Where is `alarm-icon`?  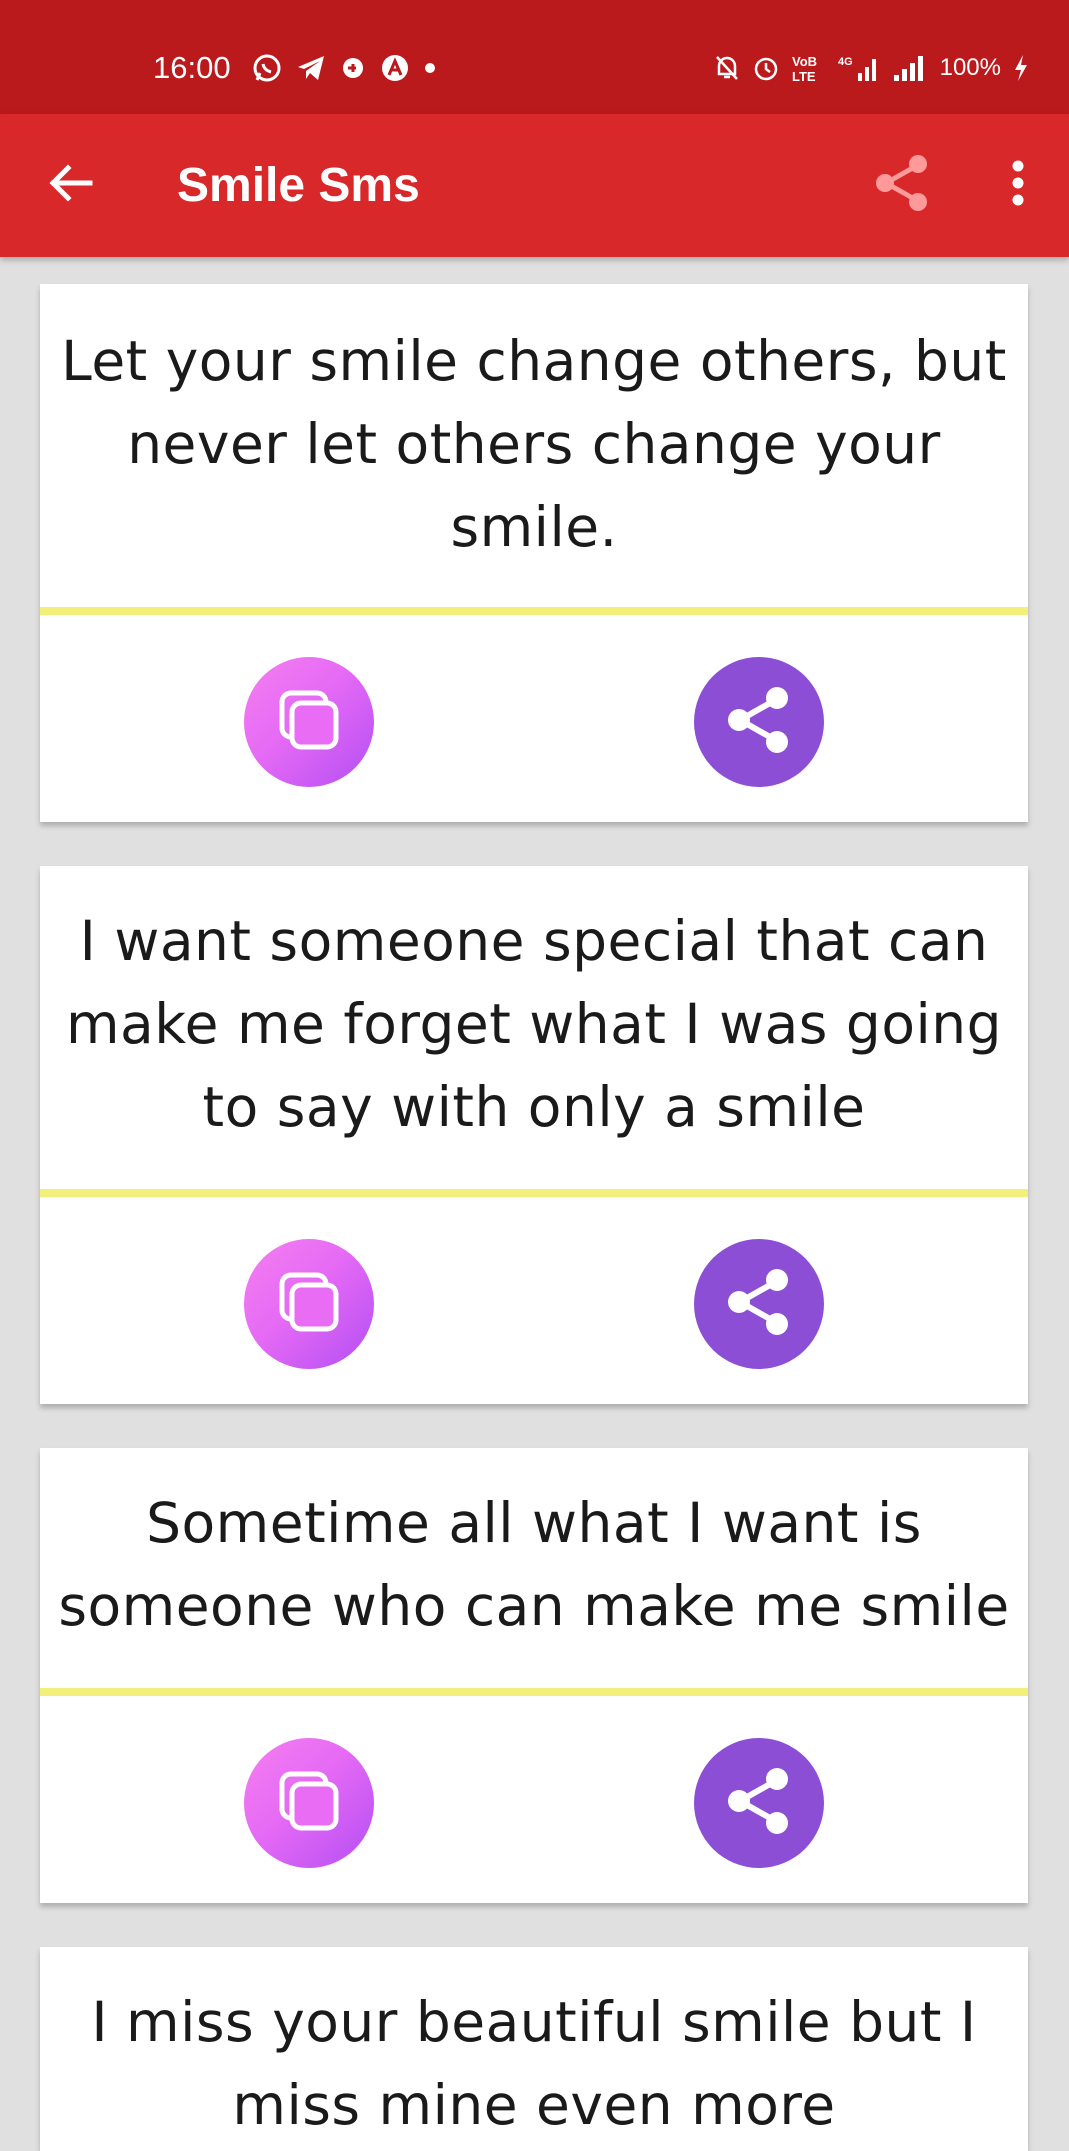 alarm-icon is located at coordinates (766, 68).